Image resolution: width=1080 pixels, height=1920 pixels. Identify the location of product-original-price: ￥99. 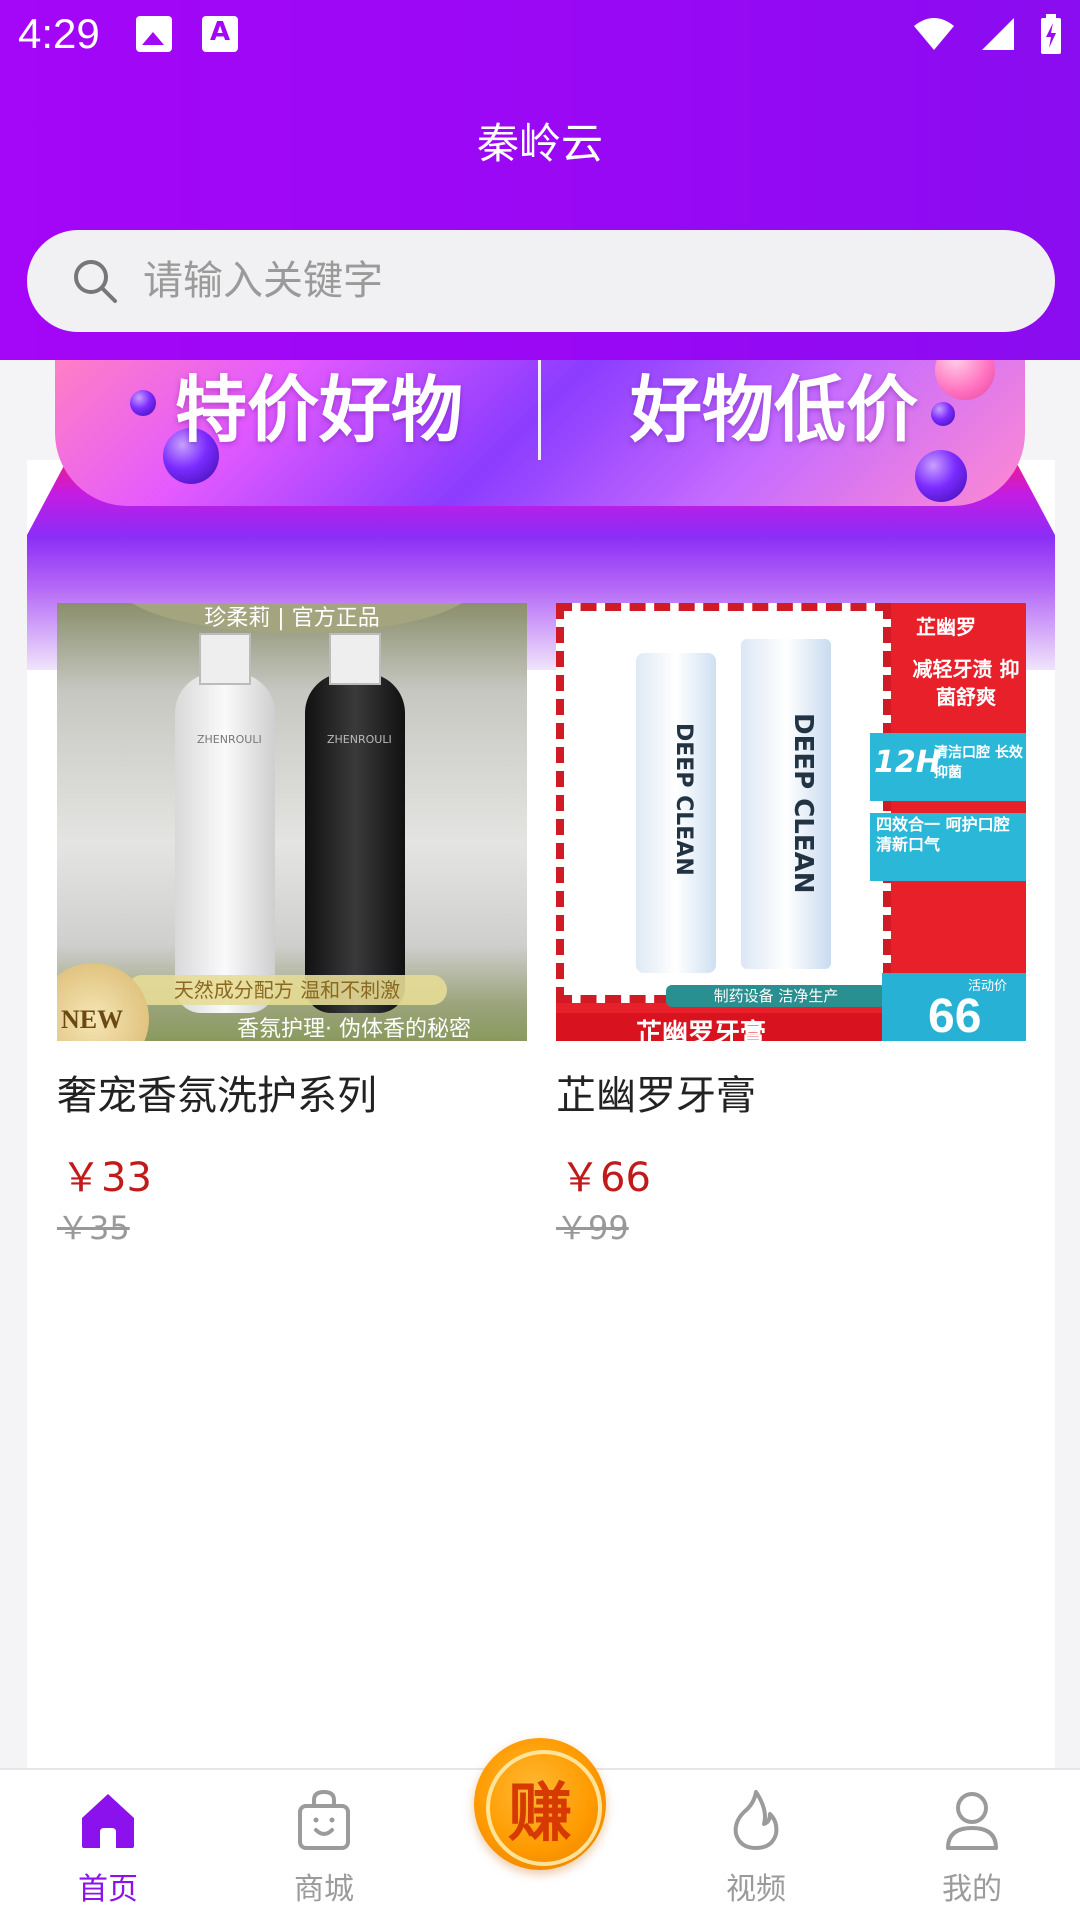
(592, 1228).